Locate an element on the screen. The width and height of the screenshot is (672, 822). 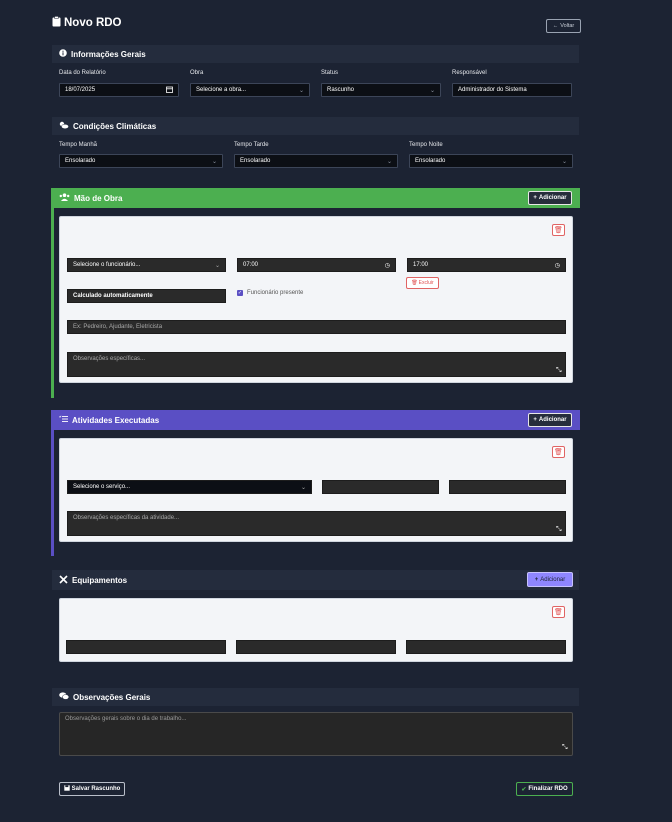
users-icon is located at coordinates (64, 198).